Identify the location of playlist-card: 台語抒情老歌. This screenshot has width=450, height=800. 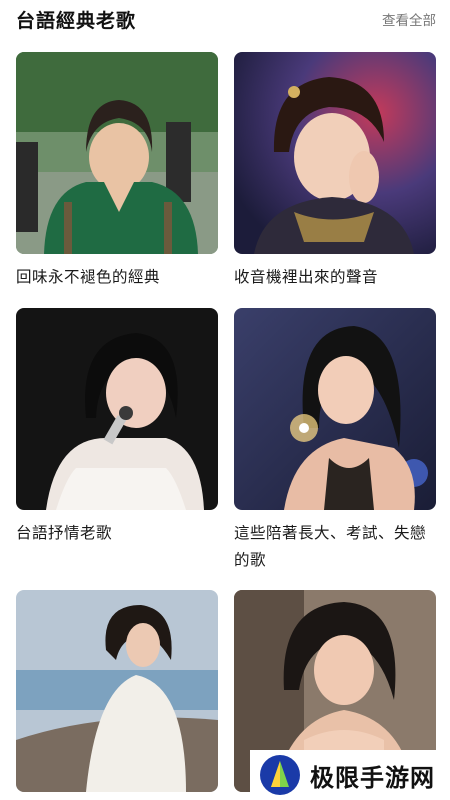
(117, 427).